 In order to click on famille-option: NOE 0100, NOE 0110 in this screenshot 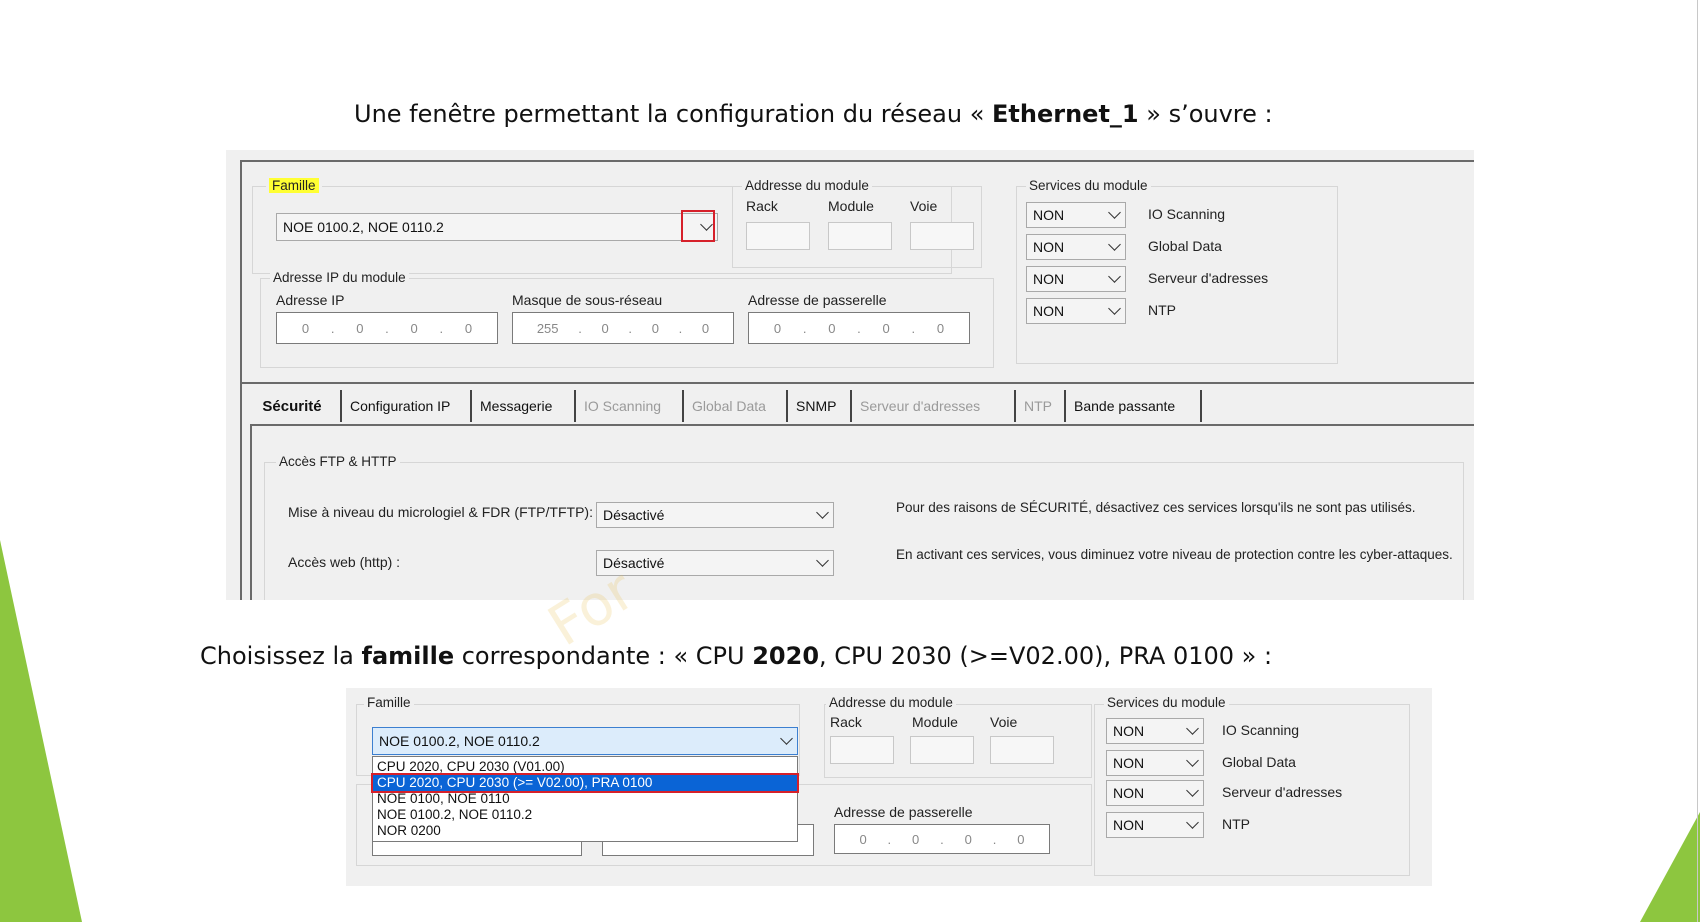, I will do `click(585, 799)`.